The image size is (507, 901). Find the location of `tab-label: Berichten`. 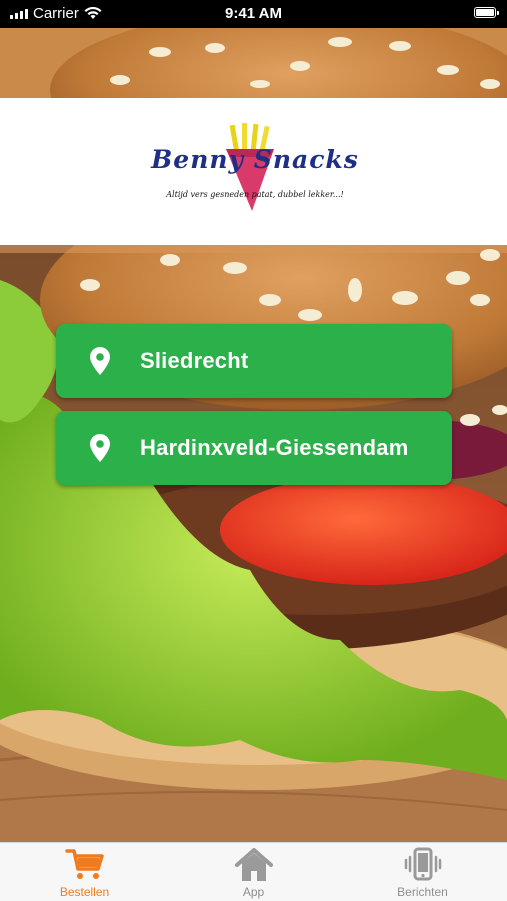

tab-label: Berichten is located at coordinates (422, 892).